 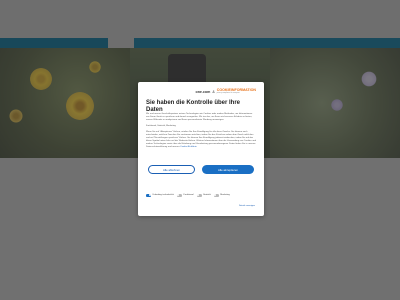 What do you see at coordinates (54, 43) in the screenshot?
I see `header-bar-left` at bounding box center [54, 43].